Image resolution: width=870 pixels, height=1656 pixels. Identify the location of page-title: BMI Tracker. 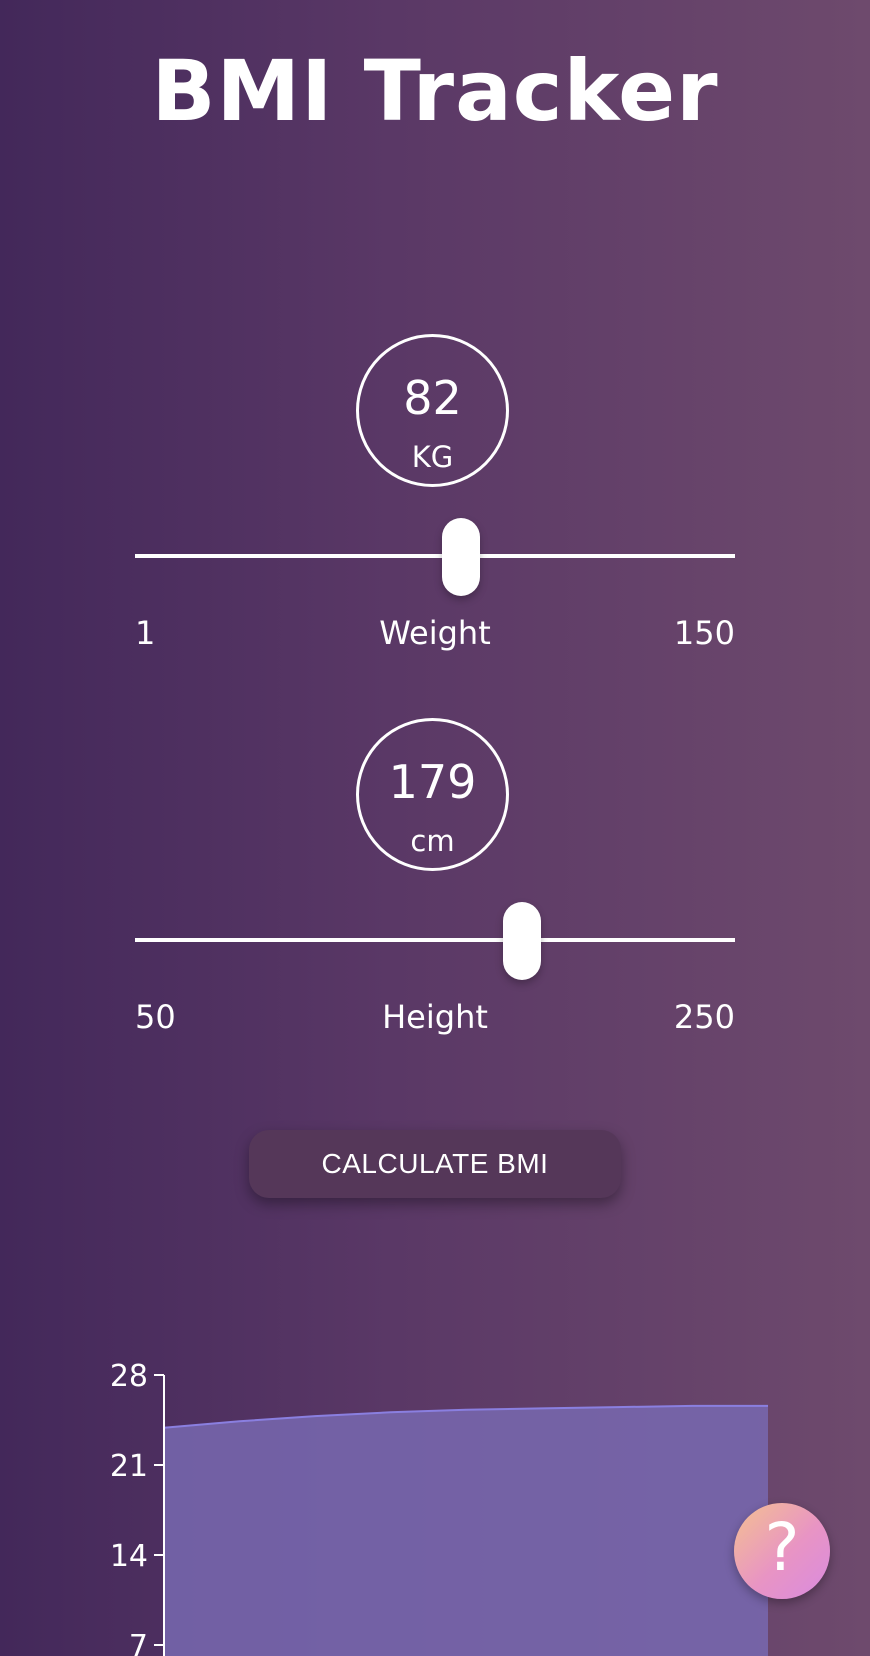
(435, 91).